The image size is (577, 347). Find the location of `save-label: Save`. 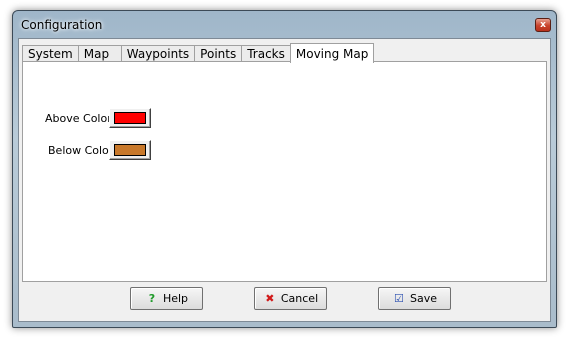

save-label: Save is located at coordinates (423, 298).